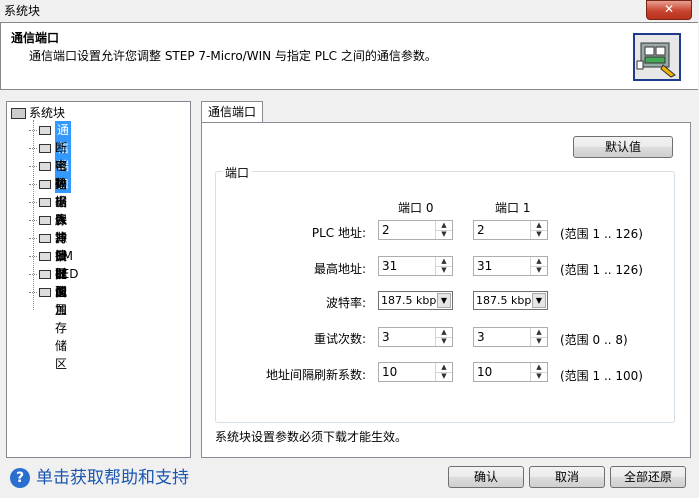 This screenshot has width=699, height=498. I want to click on port1-header: 端口 1, so click(513, 208).